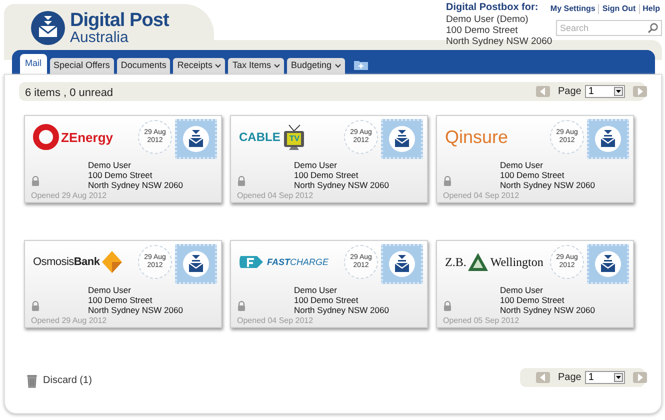  I want to click on header-link: Sign Out, so click(618, 9).